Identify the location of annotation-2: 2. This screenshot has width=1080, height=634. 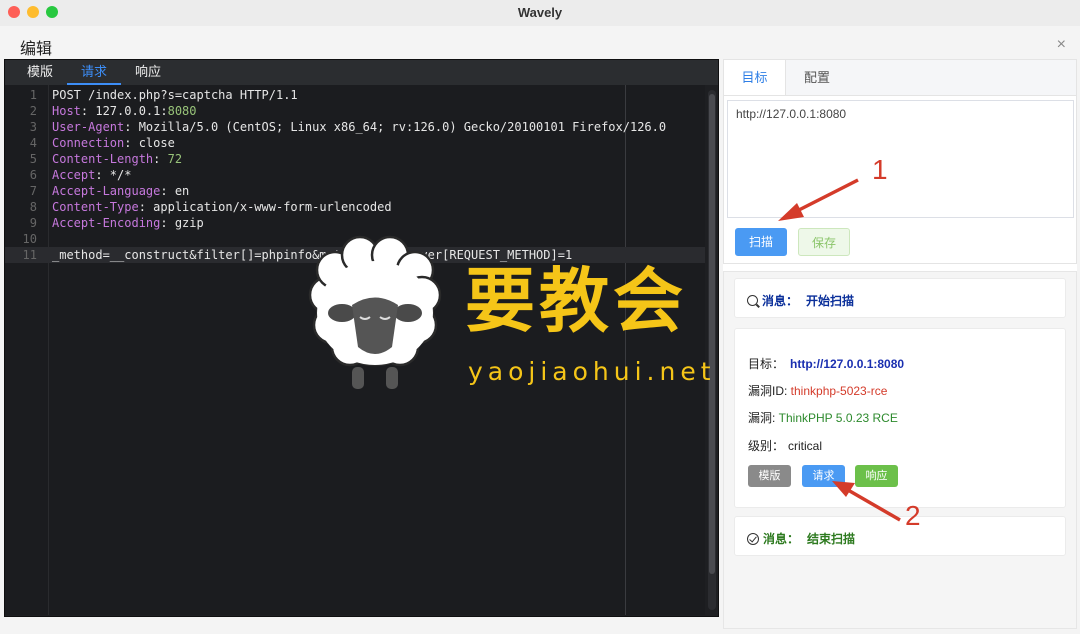
(913, 515).